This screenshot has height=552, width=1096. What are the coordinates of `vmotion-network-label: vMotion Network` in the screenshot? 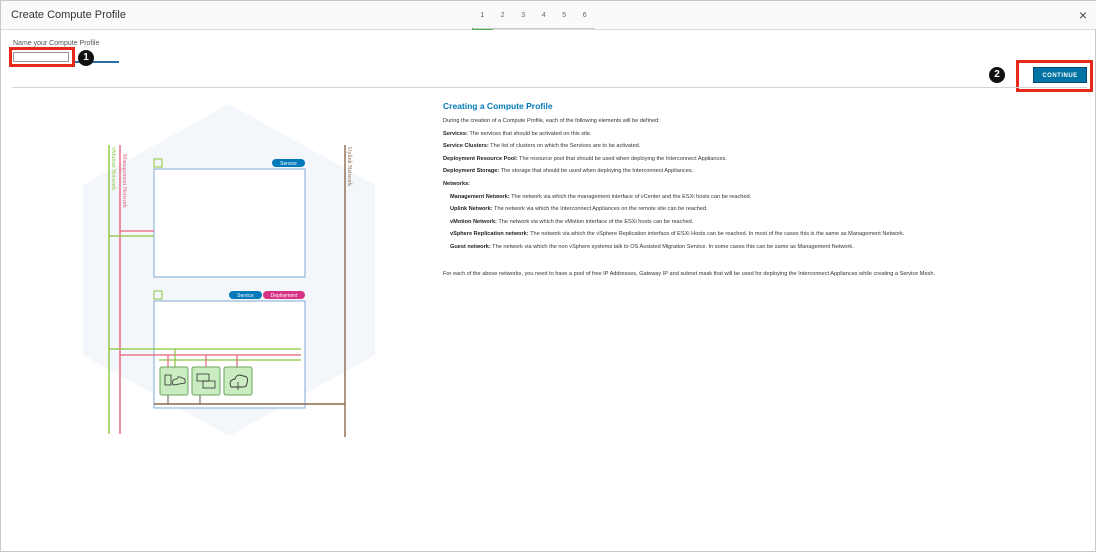 It's located at (113, 168).